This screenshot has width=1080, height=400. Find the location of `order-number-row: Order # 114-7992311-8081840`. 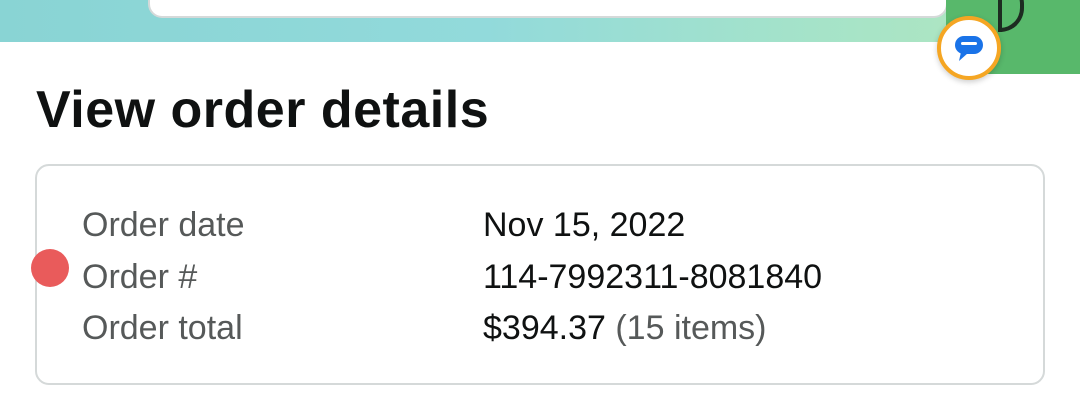

order-number-row: Order # 114-7992311-8081840 is located at coordinates (540, 277).